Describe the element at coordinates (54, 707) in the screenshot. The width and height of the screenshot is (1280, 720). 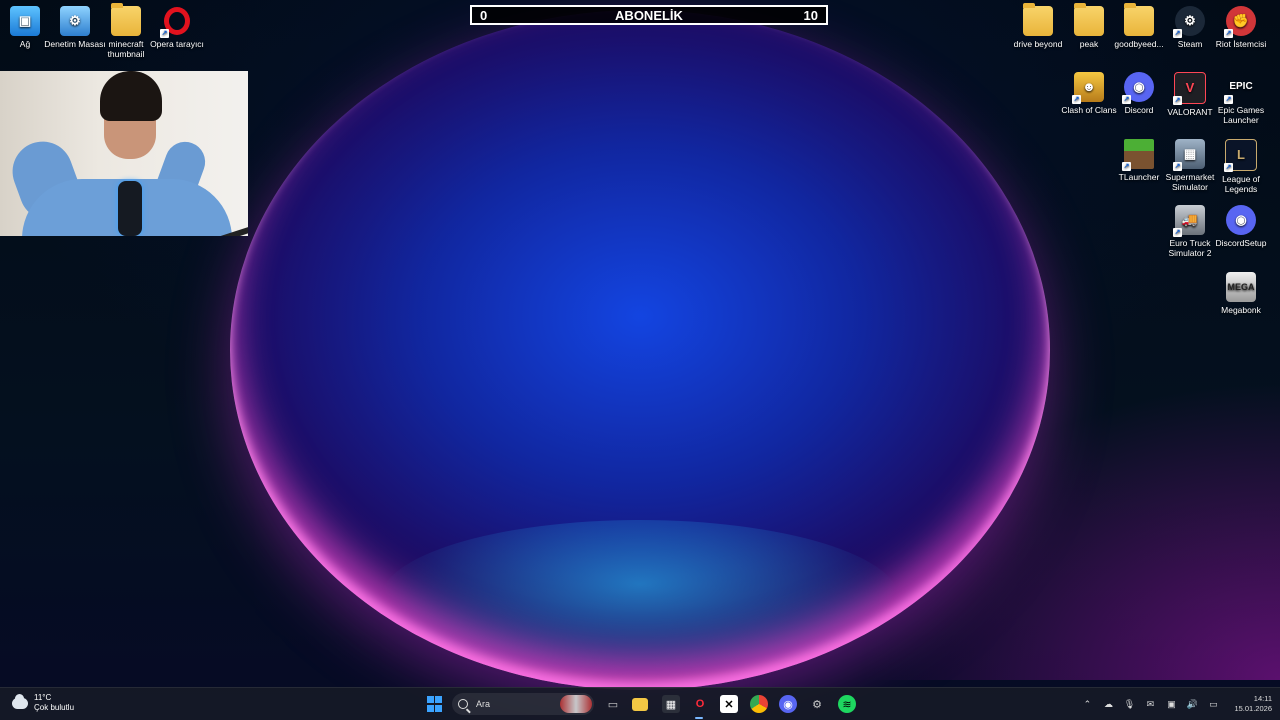
I see `weather-desc: Çok bulutlu` at that location.